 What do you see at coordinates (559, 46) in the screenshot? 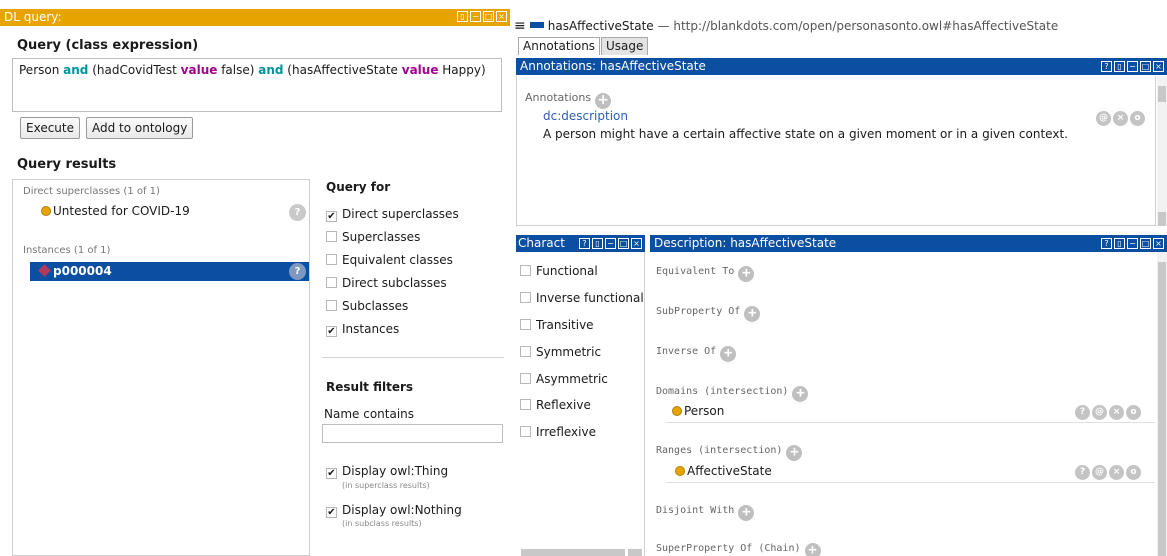
I see `tab-annotations: Annotations` at bounding box center [559, 46].